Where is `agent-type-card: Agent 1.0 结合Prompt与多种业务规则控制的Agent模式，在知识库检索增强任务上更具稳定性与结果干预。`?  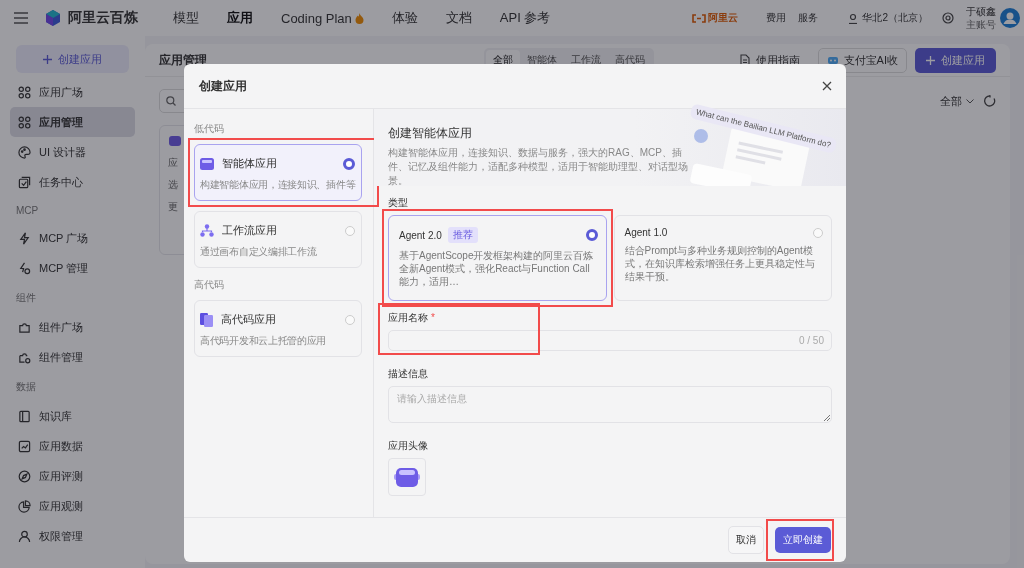 agent-type-card: Agent 1.0 结合Prompt与多种业务规则控制的Agent模式，在知识库检索增强任务上更具稳定性与结果干预。 is located at coordinates (722, 258).